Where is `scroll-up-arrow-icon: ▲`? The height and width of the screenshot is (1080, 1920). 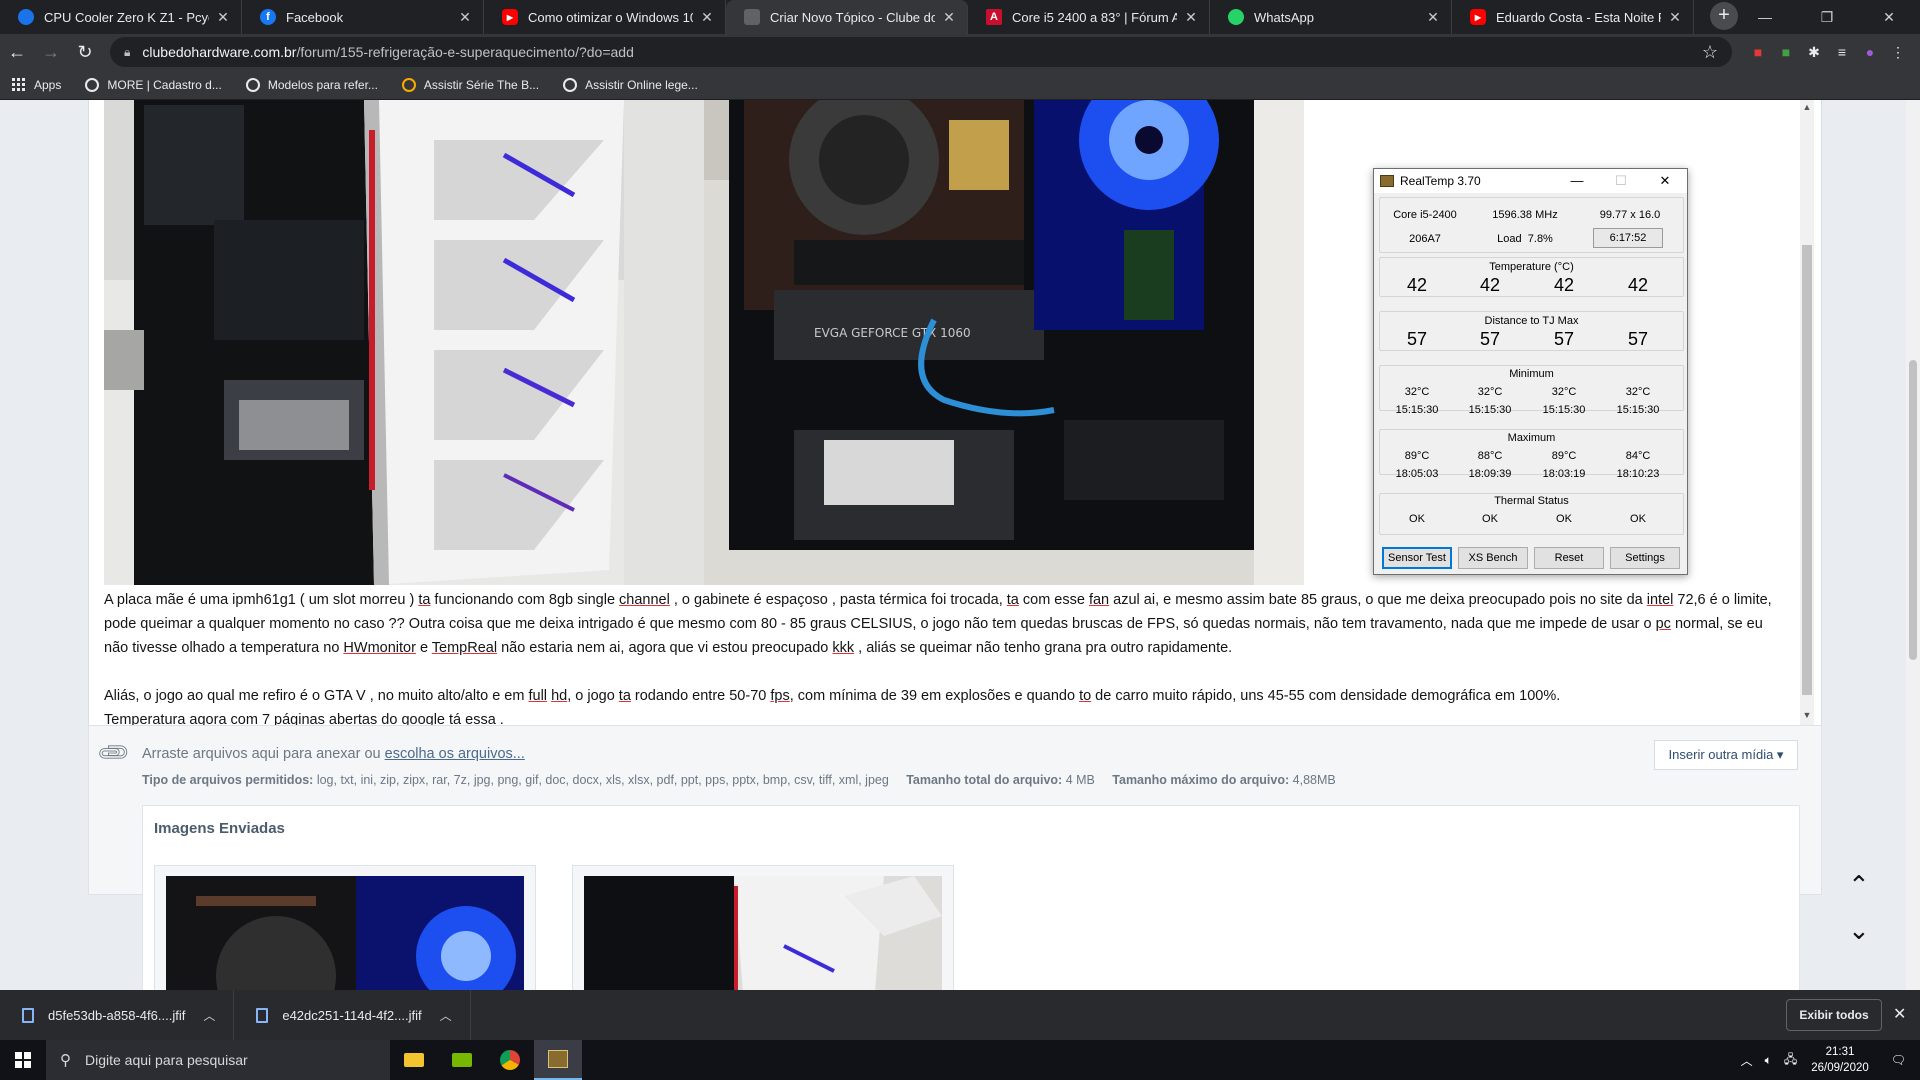 scroll-up-arrow-icon: ▲ is located at coordinates (1807, 107).